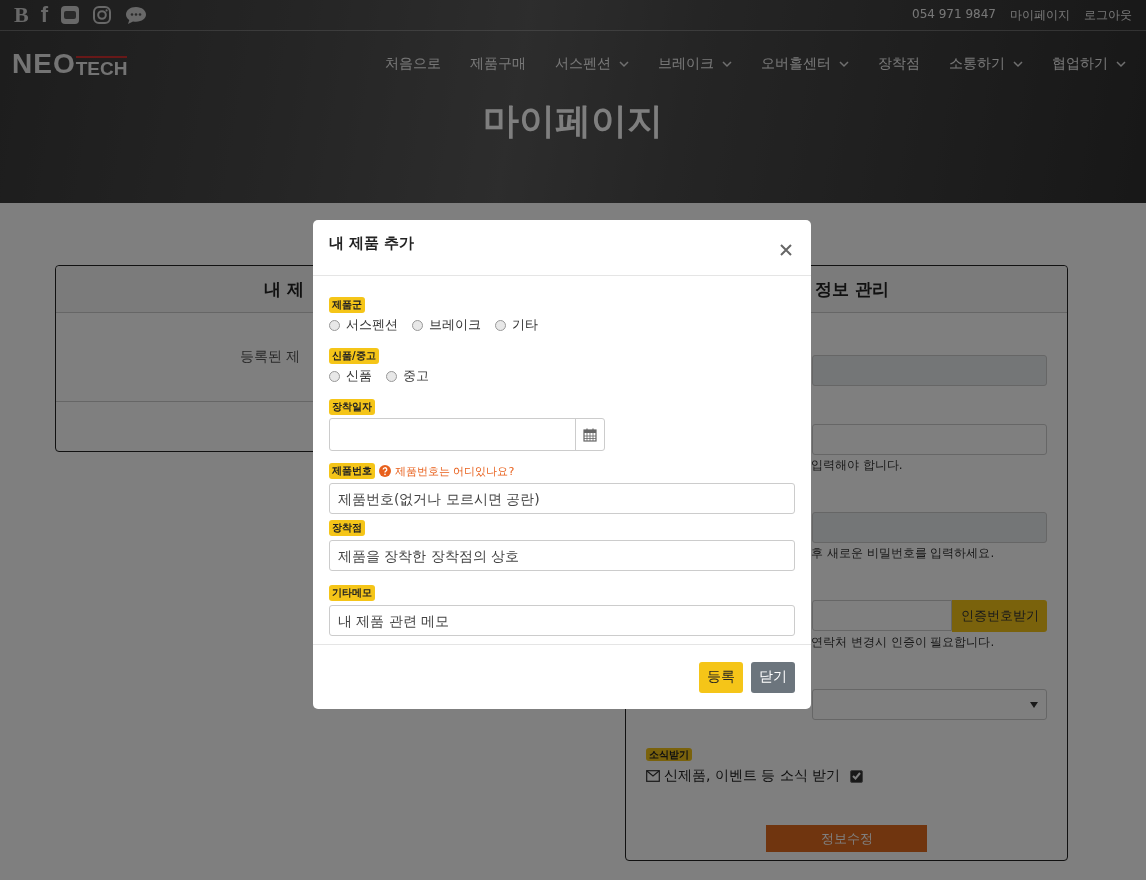 The image size is (1146, 880). What do you see at coordinates (413, 64) in the screenshot?
I see `nav-link: 처음으로` at bounding box center [413, 64].